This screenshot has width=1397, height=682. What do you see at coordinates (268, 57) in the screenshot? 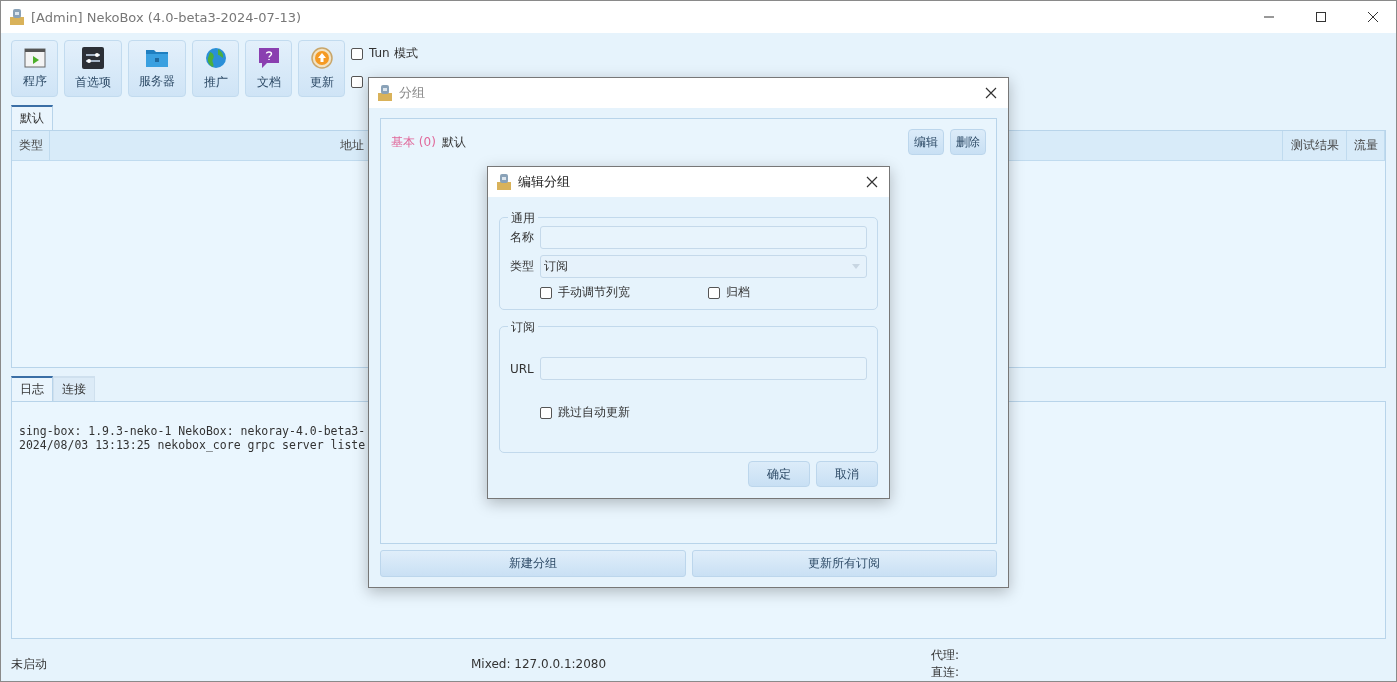
I see `help-bubble-icon` at bounding box center [268, 57].